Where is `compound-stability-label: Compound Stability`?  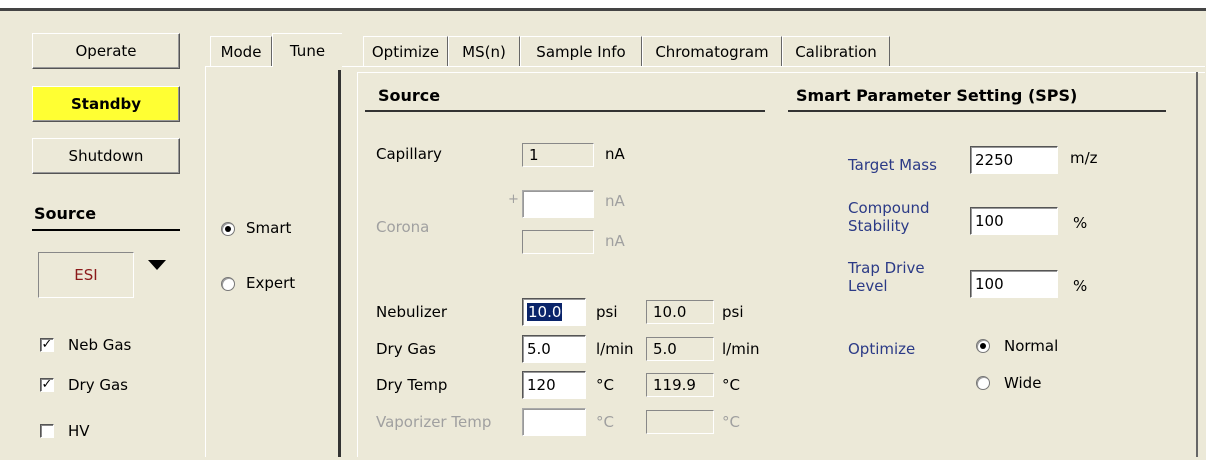 compound-stability-label: Compound Stability is located at coordinates (889, 217).